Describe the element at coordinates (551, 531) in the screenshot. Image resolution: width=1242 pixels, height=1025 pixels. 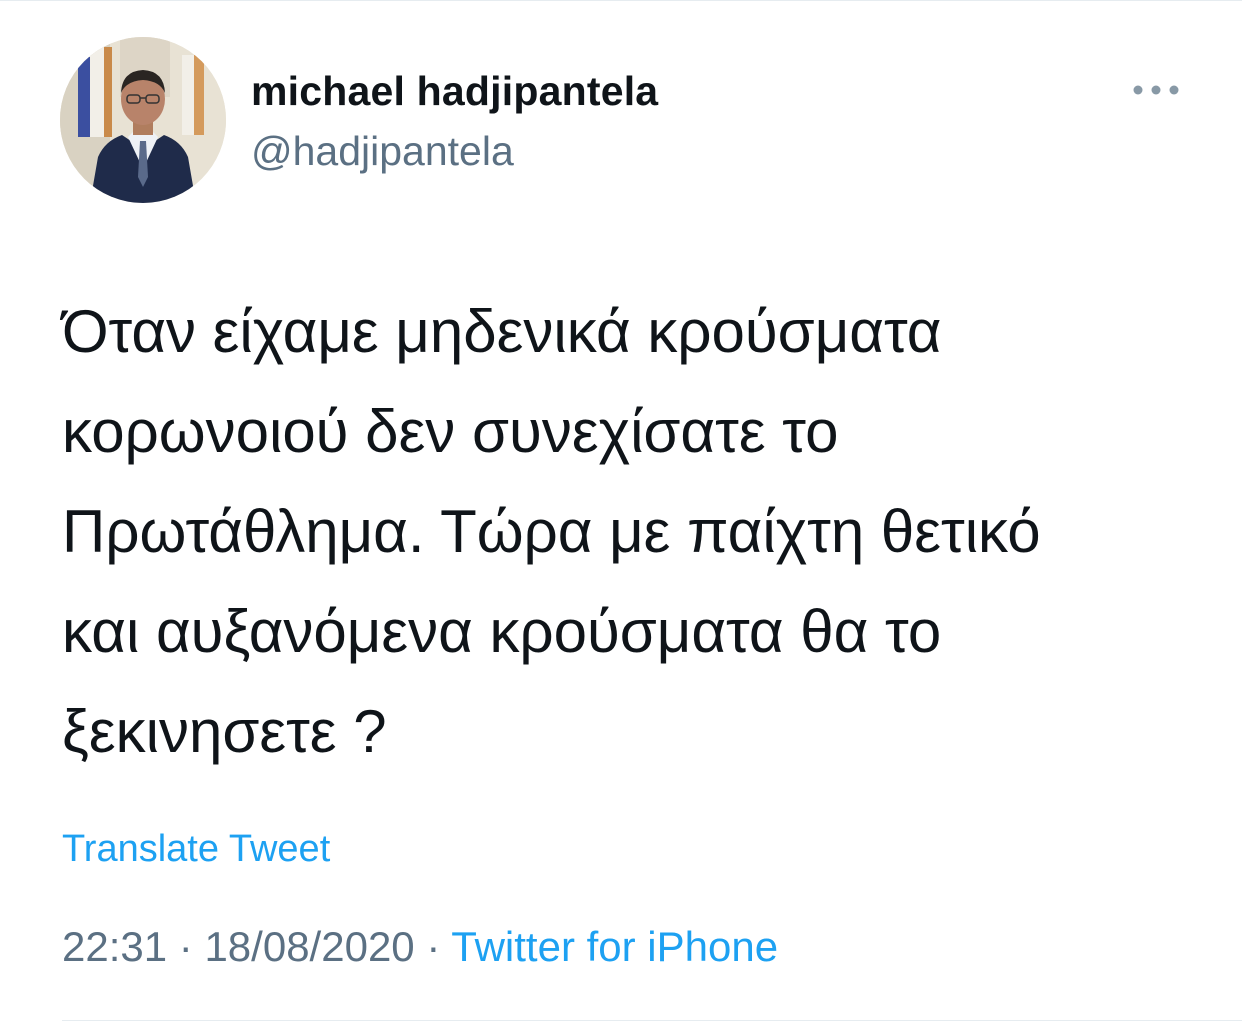
I see `tweet-text-line: Πρωτάθλημα. Τώρα με παίχτη θετικό` at that location.